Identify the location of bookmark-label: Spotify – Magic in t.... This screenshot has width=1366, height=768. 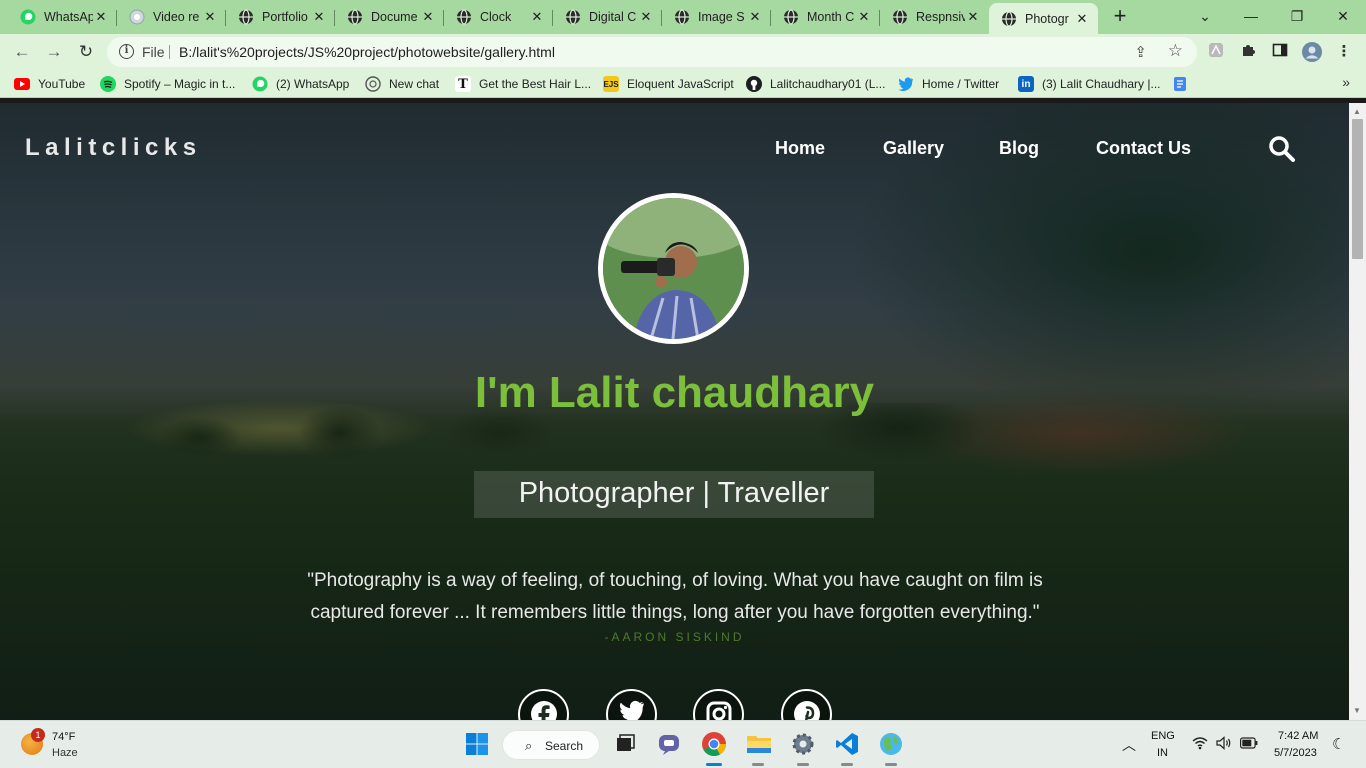
(180, 84).